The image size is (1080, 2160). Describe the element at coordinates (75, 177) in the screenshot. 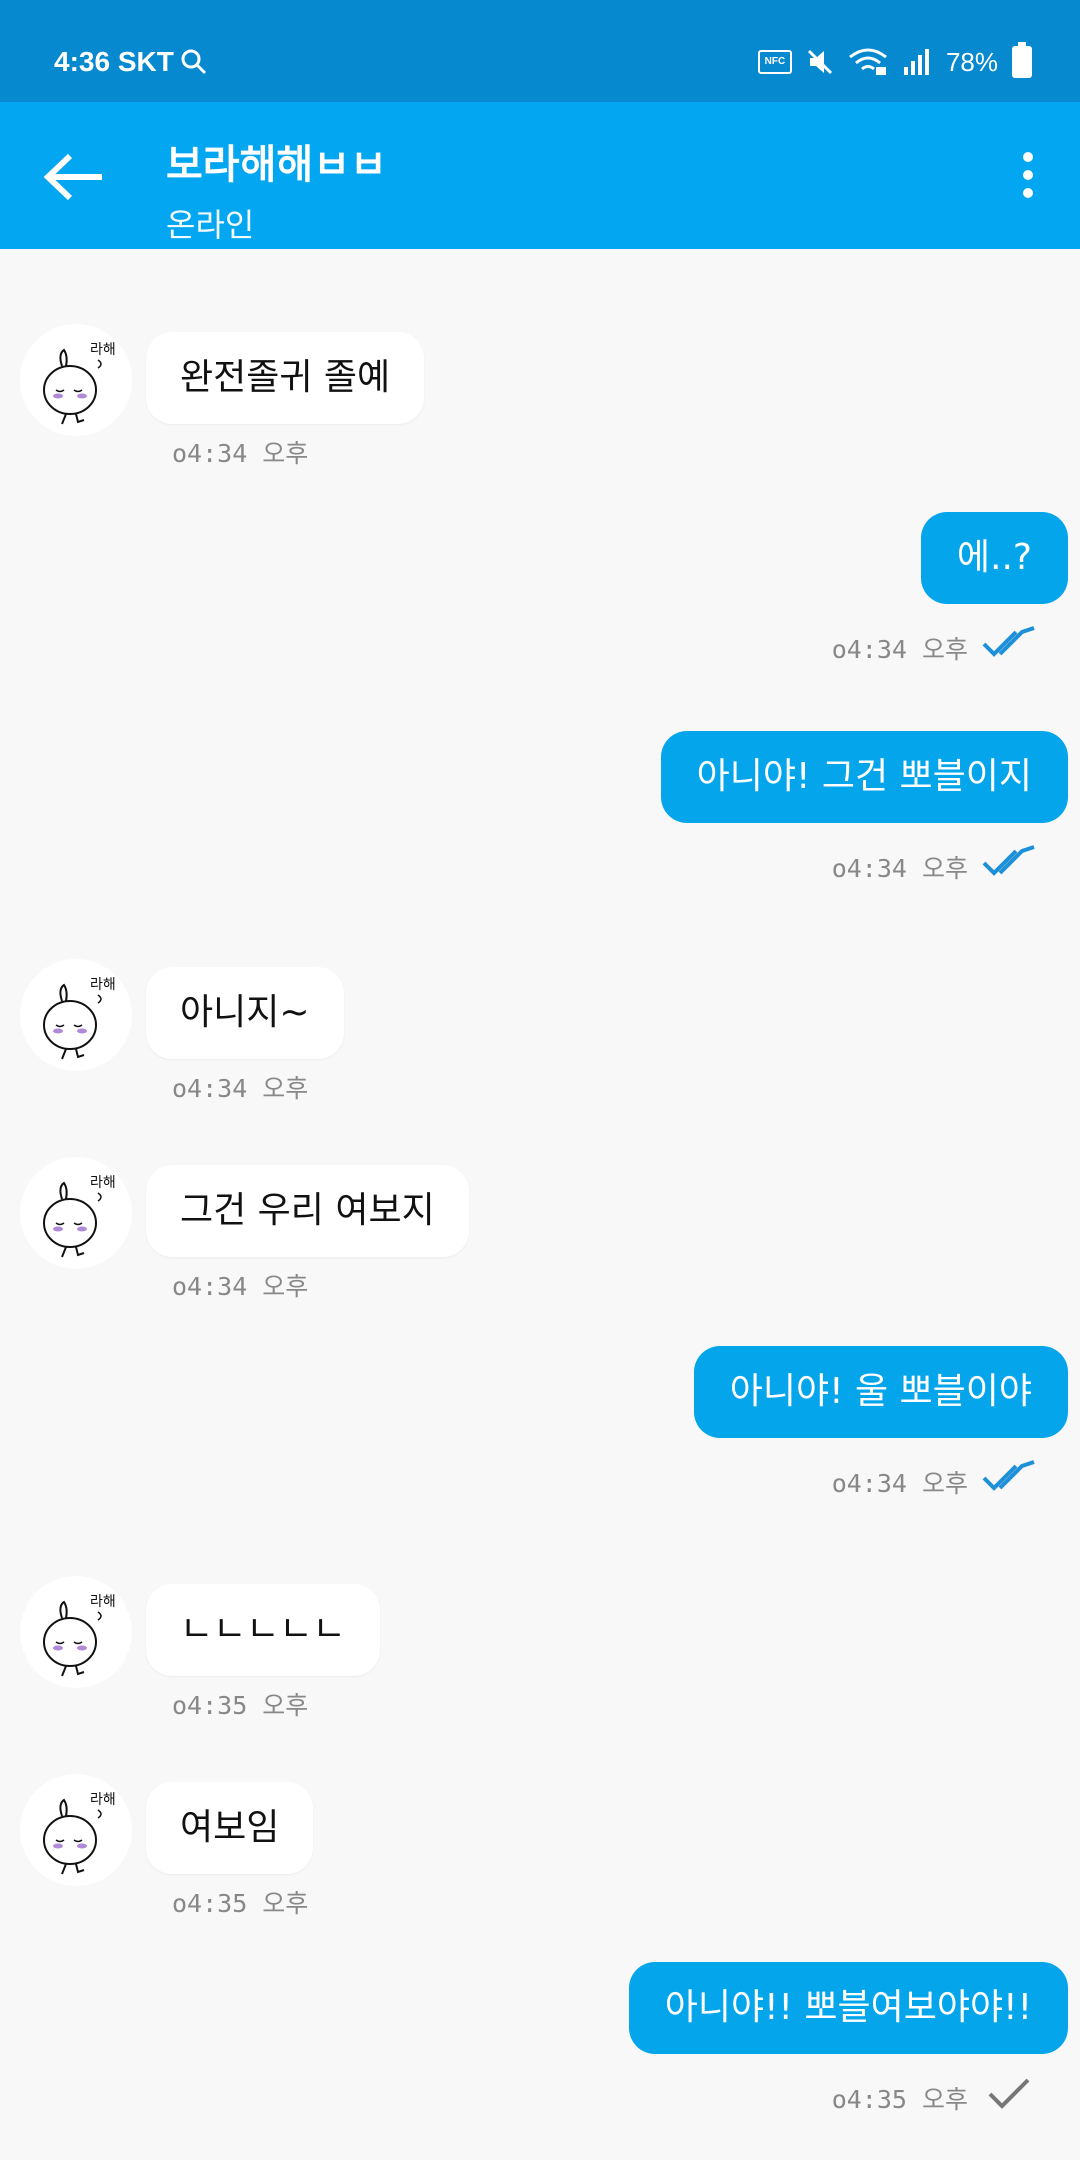

I see `back-arrow-icon` at that location.